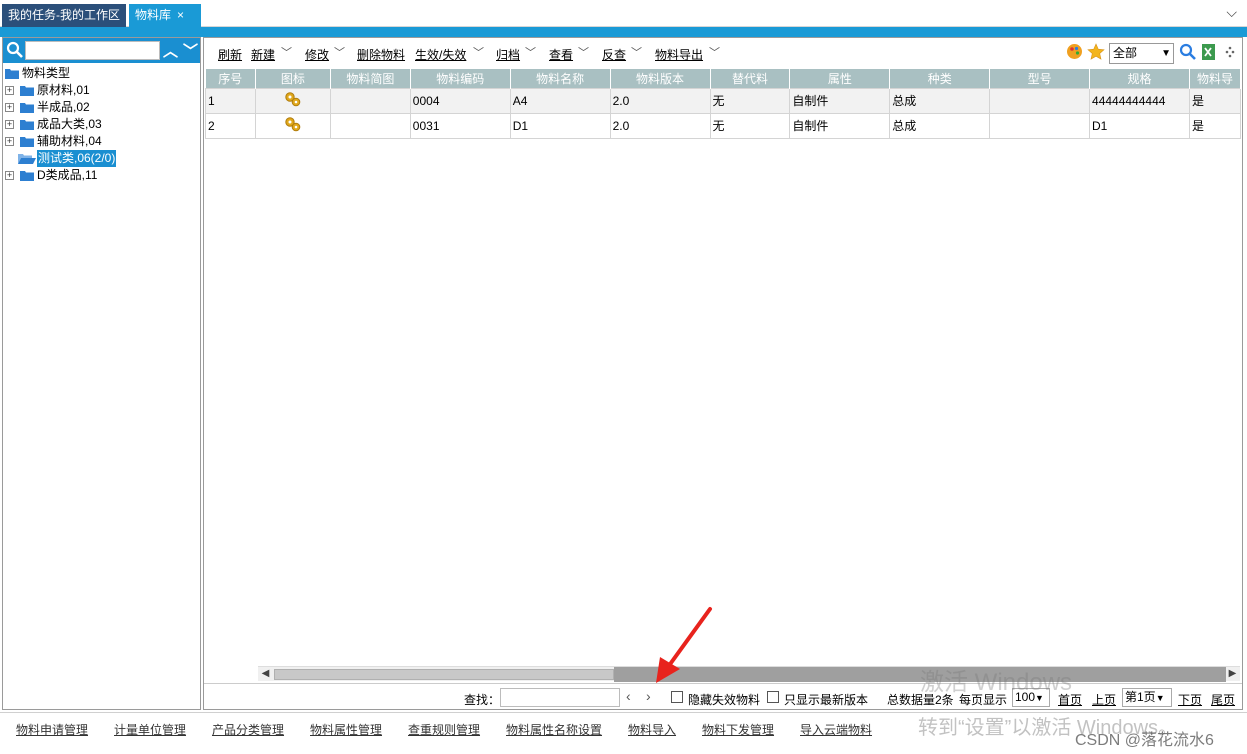 This screenshot has width=1247, height=754. Describe the element at coordinates (150, 729) in the screenshot. I see `unit-management-link: 计量单位管理` at that location.